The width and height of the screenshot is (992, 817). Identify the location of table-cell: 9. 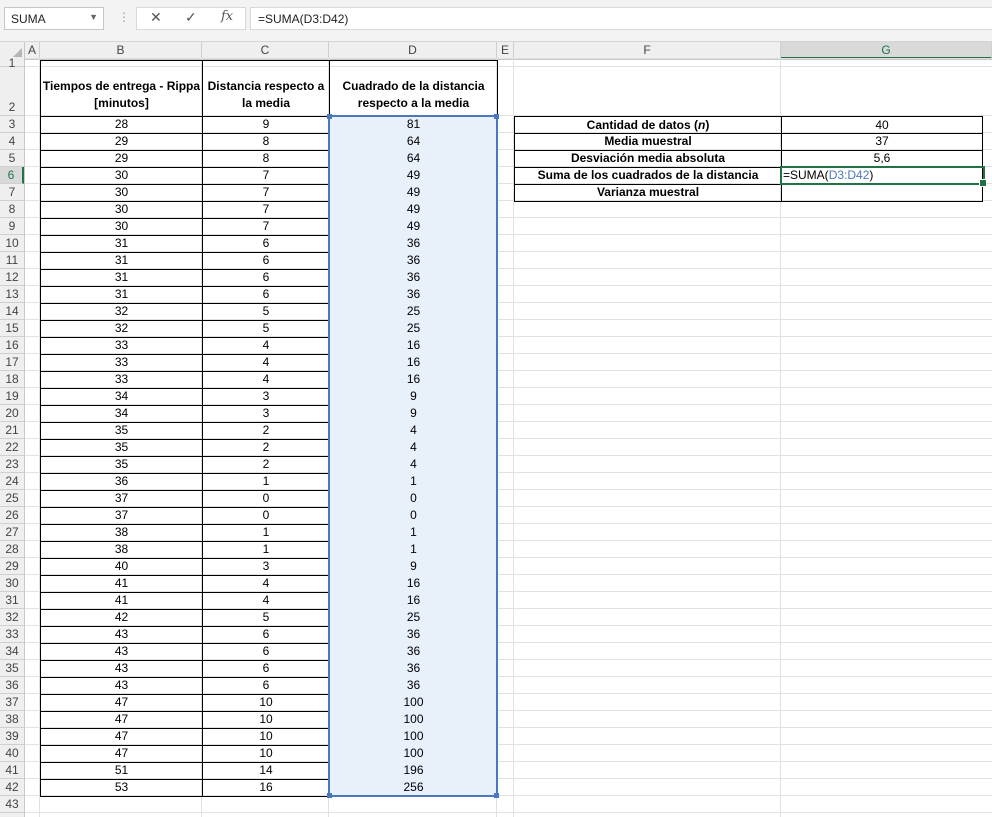
(413, 414).